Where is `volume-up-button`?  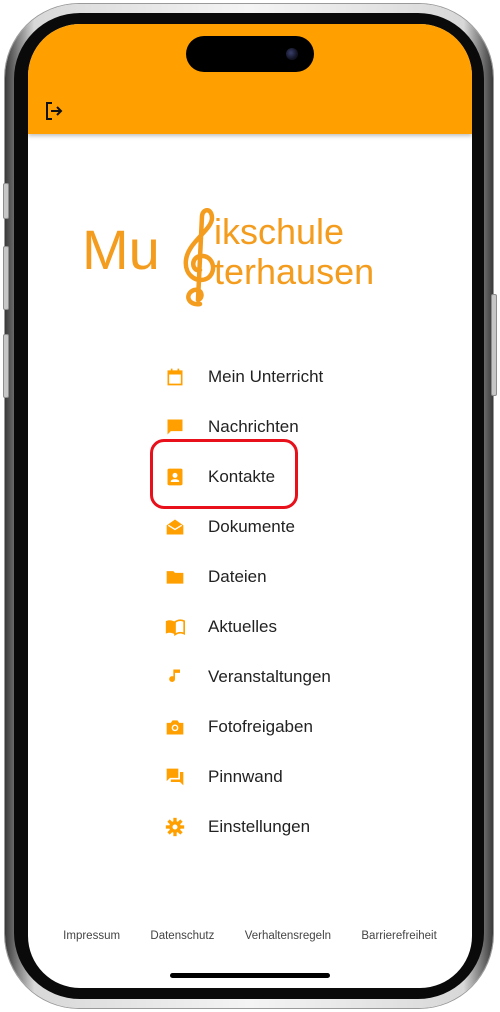 volume-up-button is located at coordinates (6, 278).